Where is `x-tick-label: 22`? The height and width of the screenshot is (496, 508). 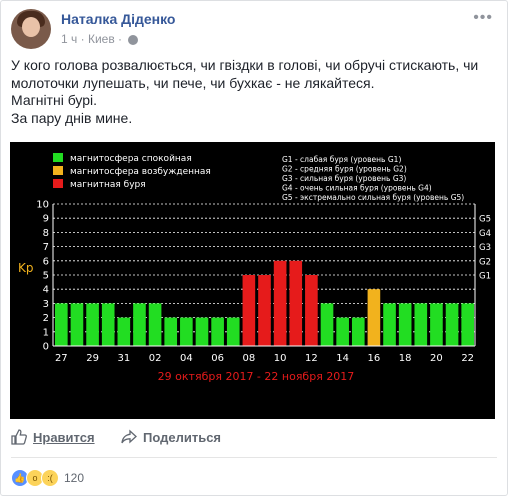 x-tick-label: 22 is located at coordinates (467, 358).